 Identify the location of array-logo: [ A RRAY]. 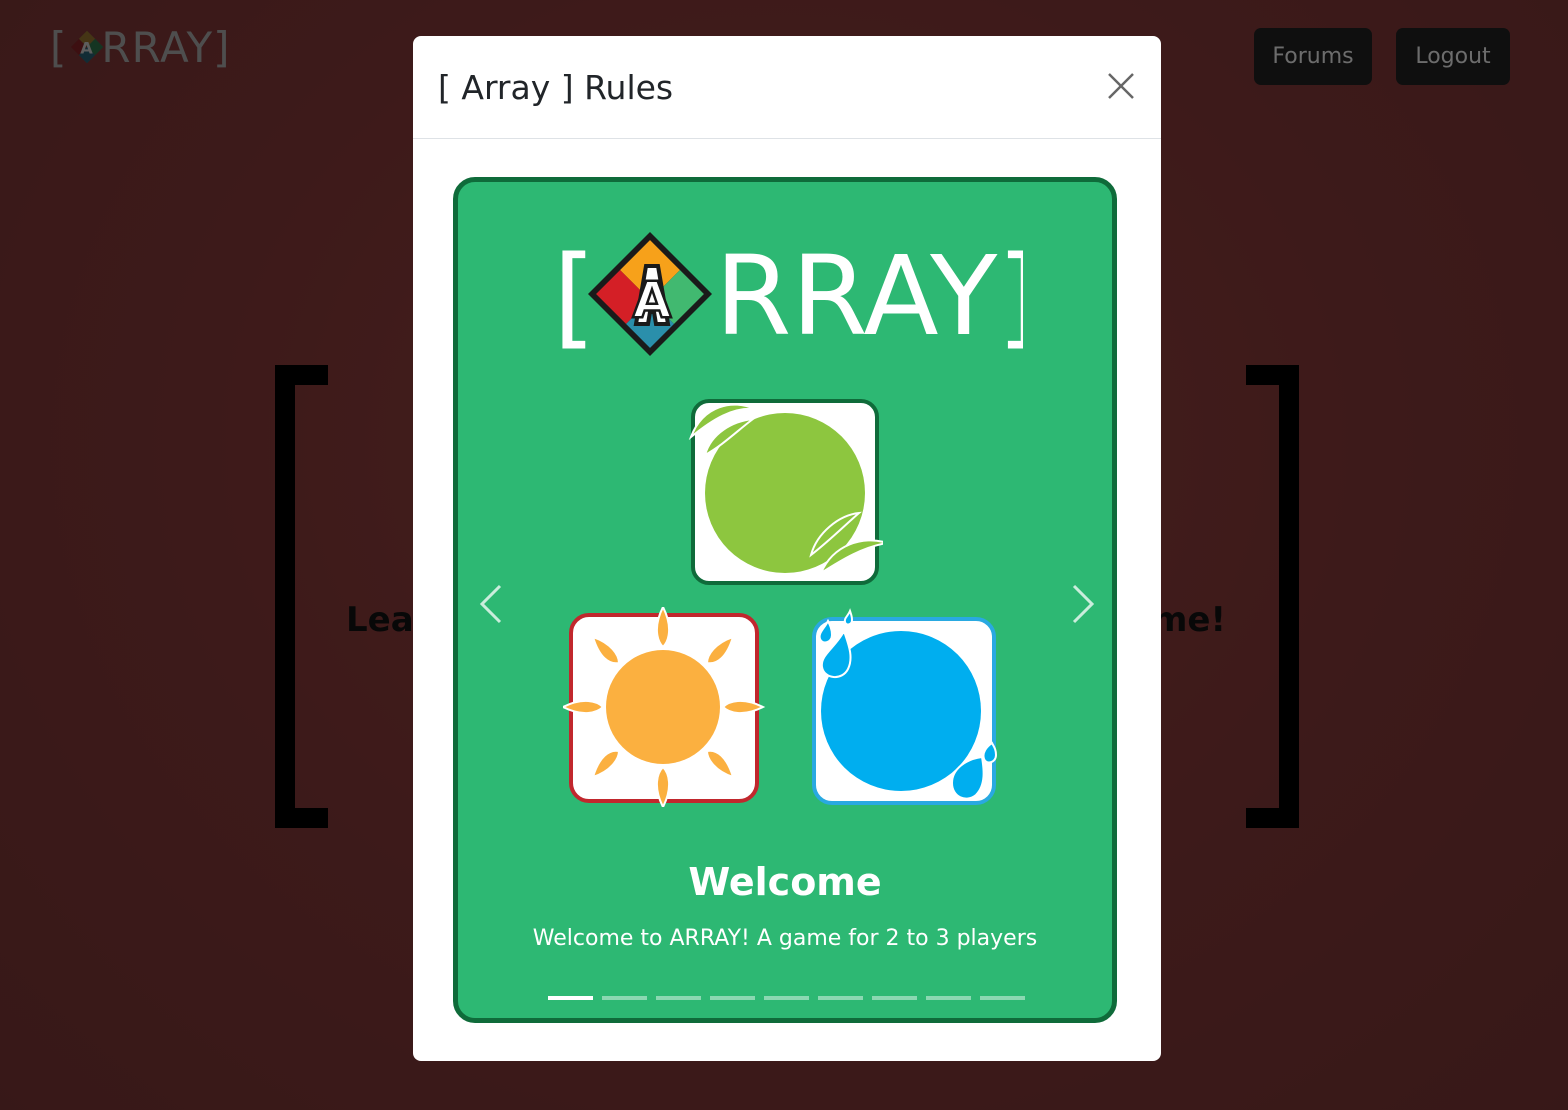
(788, 295).